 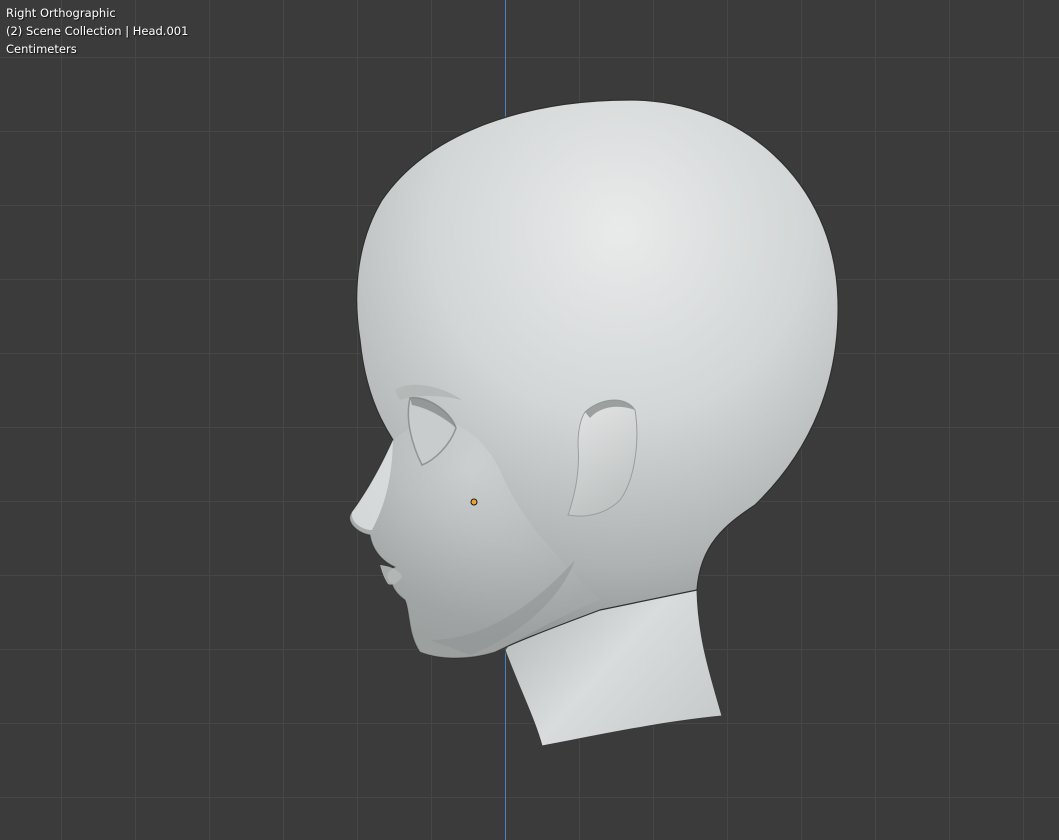 I want to click on object-origin-dot, so click(x=474, y=502).